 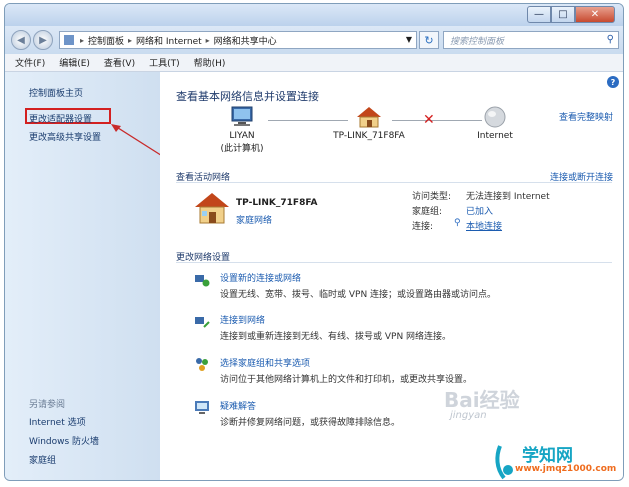 What do you see at coordinates (56, 92) in the screenshot?
I see `sidebar-control-panel-home: 控制面板主页` at bounding box center [56, 92].